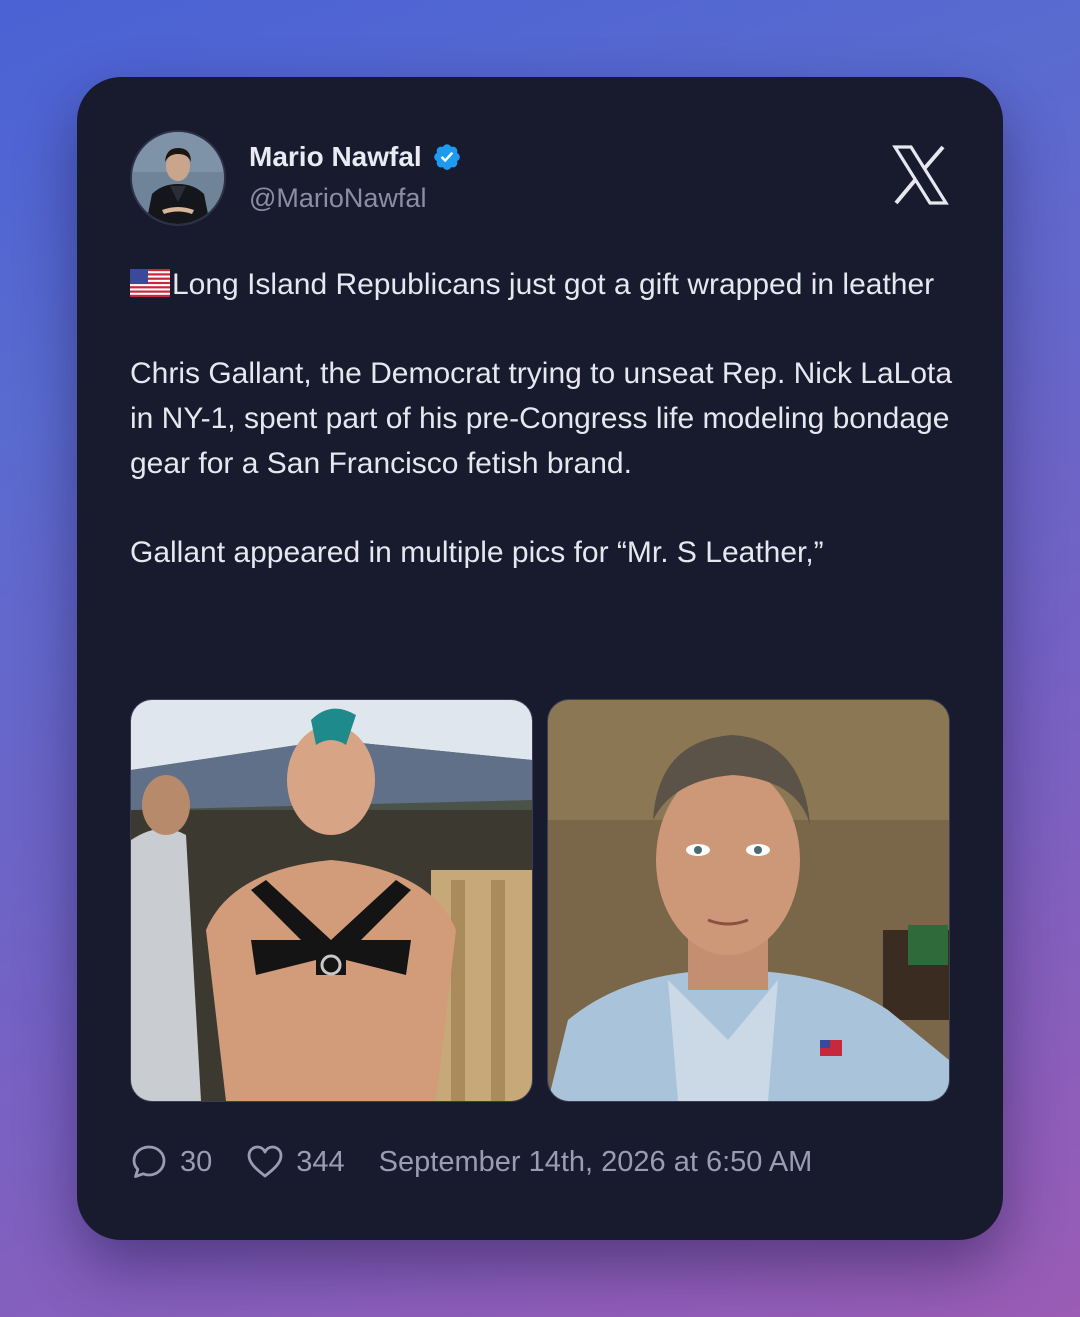  What do you see at coordinates (320, 1161) in the screenshot?
I see `like-count: 344` at bounding box center [320, 1161].